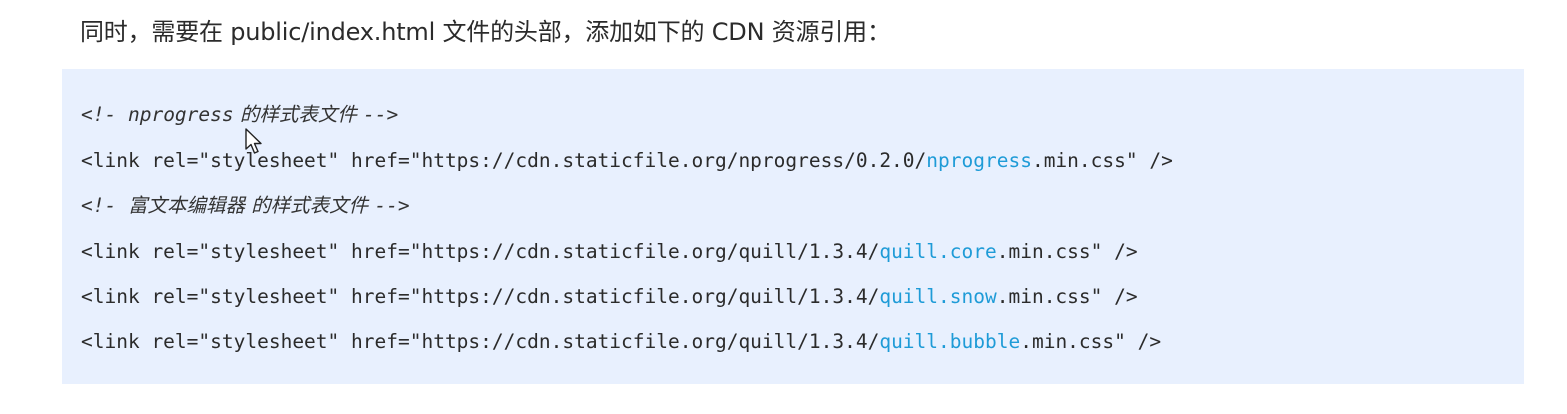 This screenshot has height=414, width=1567. Describe the element at coordinates (950, 341) in the screenshot. I see `link-highlight: quill.bubble` at that location.